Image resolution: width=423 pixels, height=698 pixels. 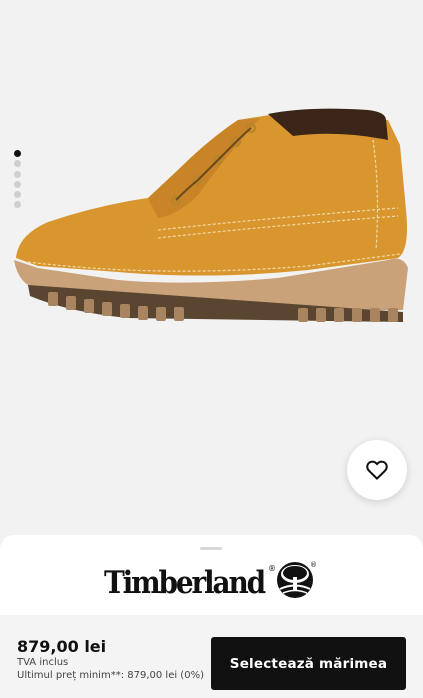 I want to click on brand-logo: Timberland ® ®, so click(x=212, y=580).